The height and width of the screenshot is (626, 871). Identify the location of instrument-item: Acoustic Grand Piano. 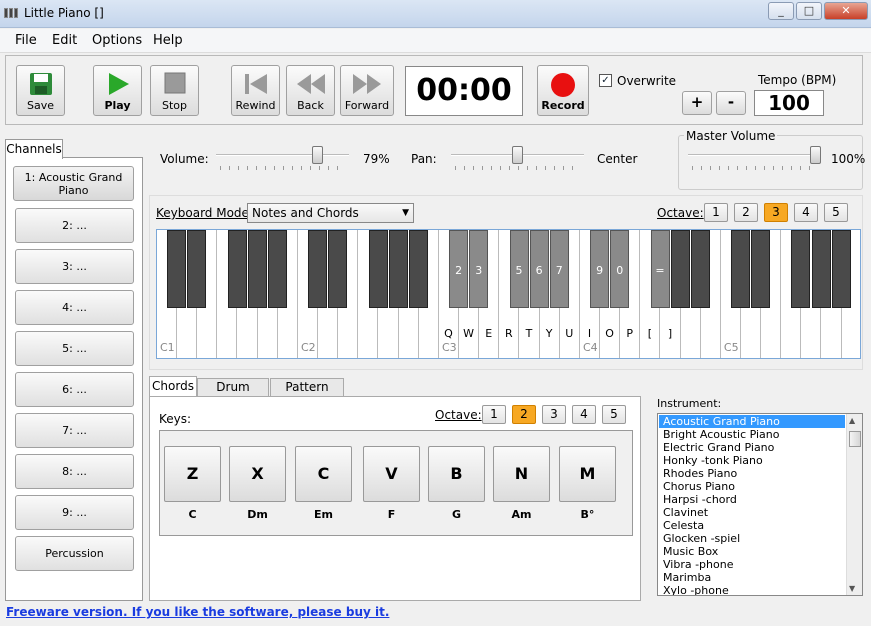
(752, 421).